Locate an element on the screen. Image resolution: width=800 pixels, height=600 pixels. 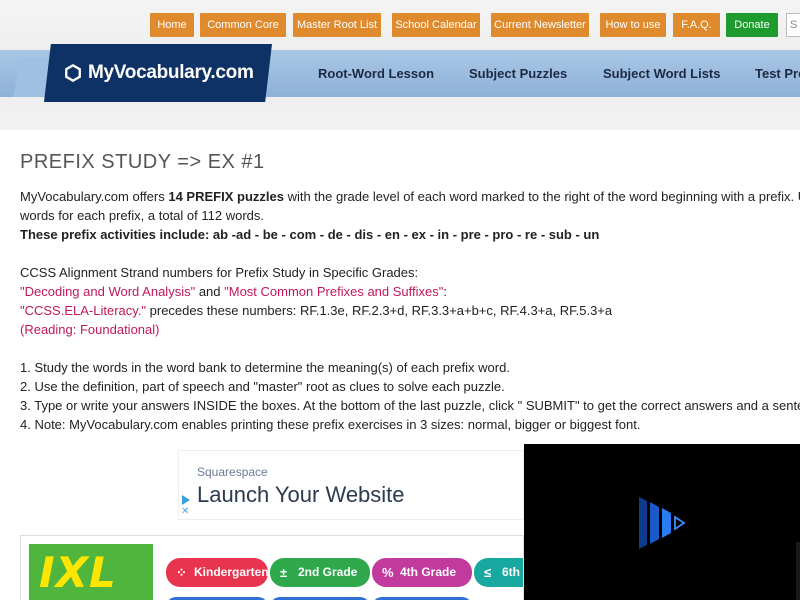
nav-master-root-list-button: Master Root List is located at coordinates (337, 25).